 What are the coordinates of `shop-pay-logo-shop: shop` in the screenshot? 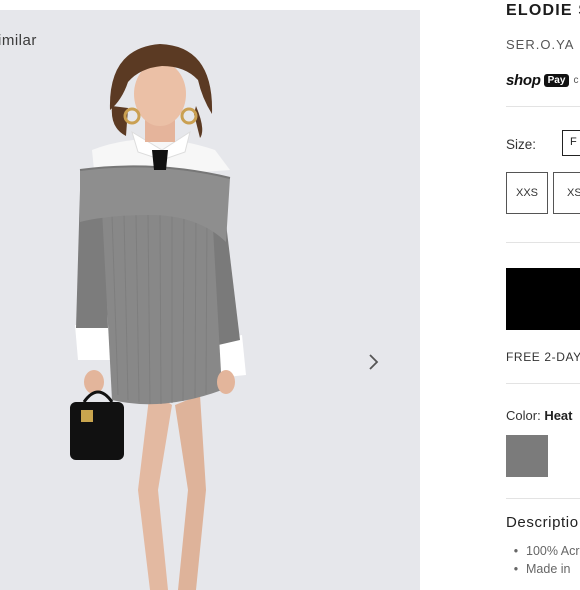 It's located at (523, 80).